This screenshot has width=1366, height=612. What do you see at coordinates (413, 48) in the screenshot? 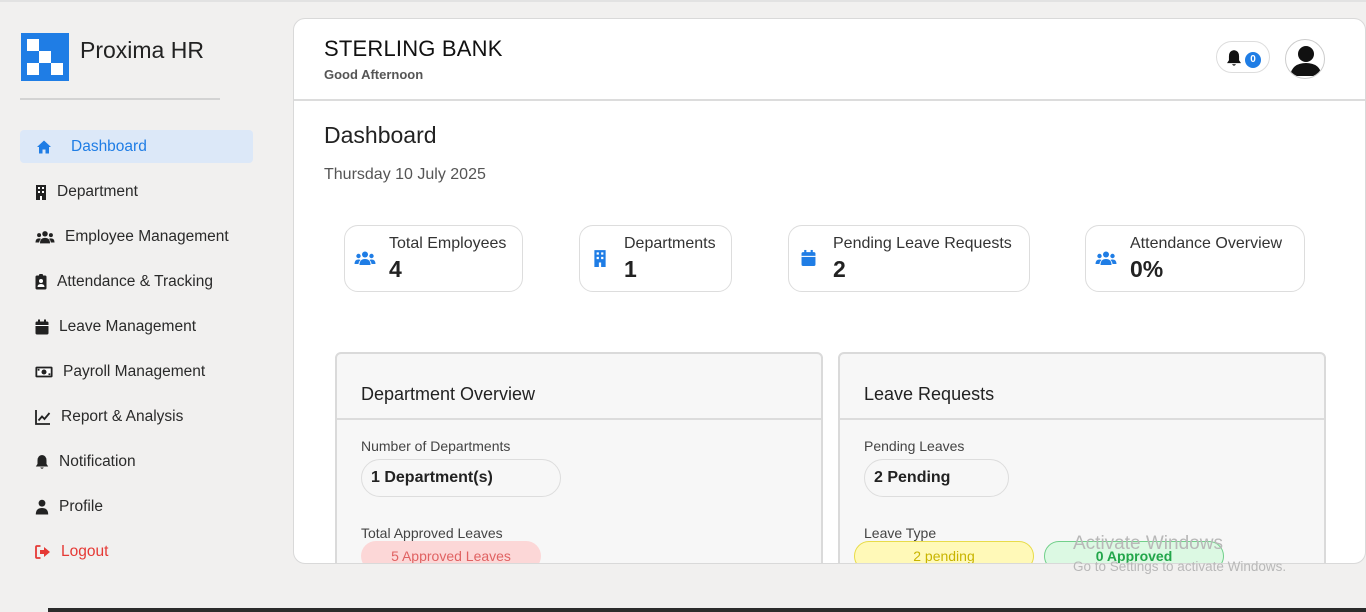
I see `company-name: STERLING BANK` at bounding box center [413, 48].